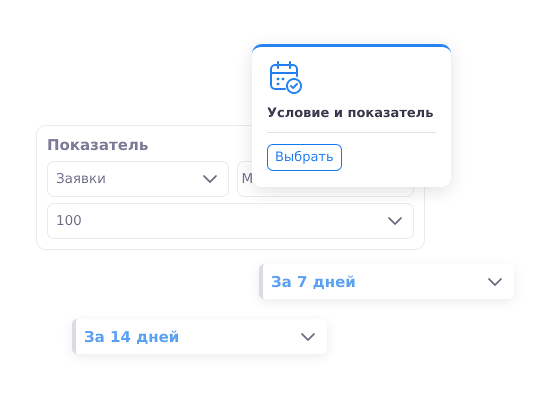 The width and height of the screenshot is (550, 400). Describe the element at coordinates (230, 221) in the screenshot. I see `amount-dropdown: 100` at that location.